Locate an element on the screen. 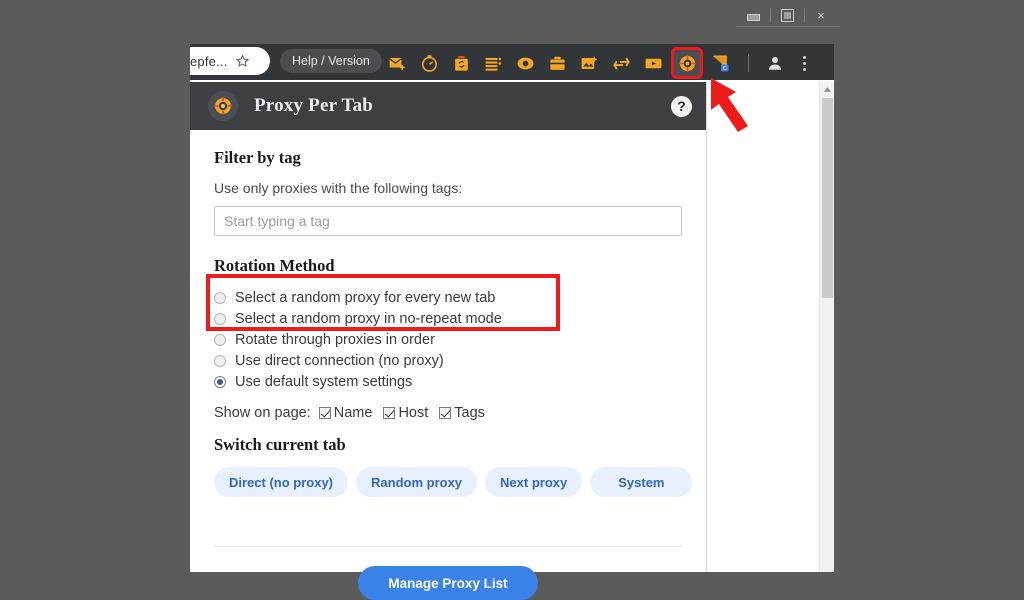 The image size is (1024, 600). system-button: System is located at coordinates (641, 482).